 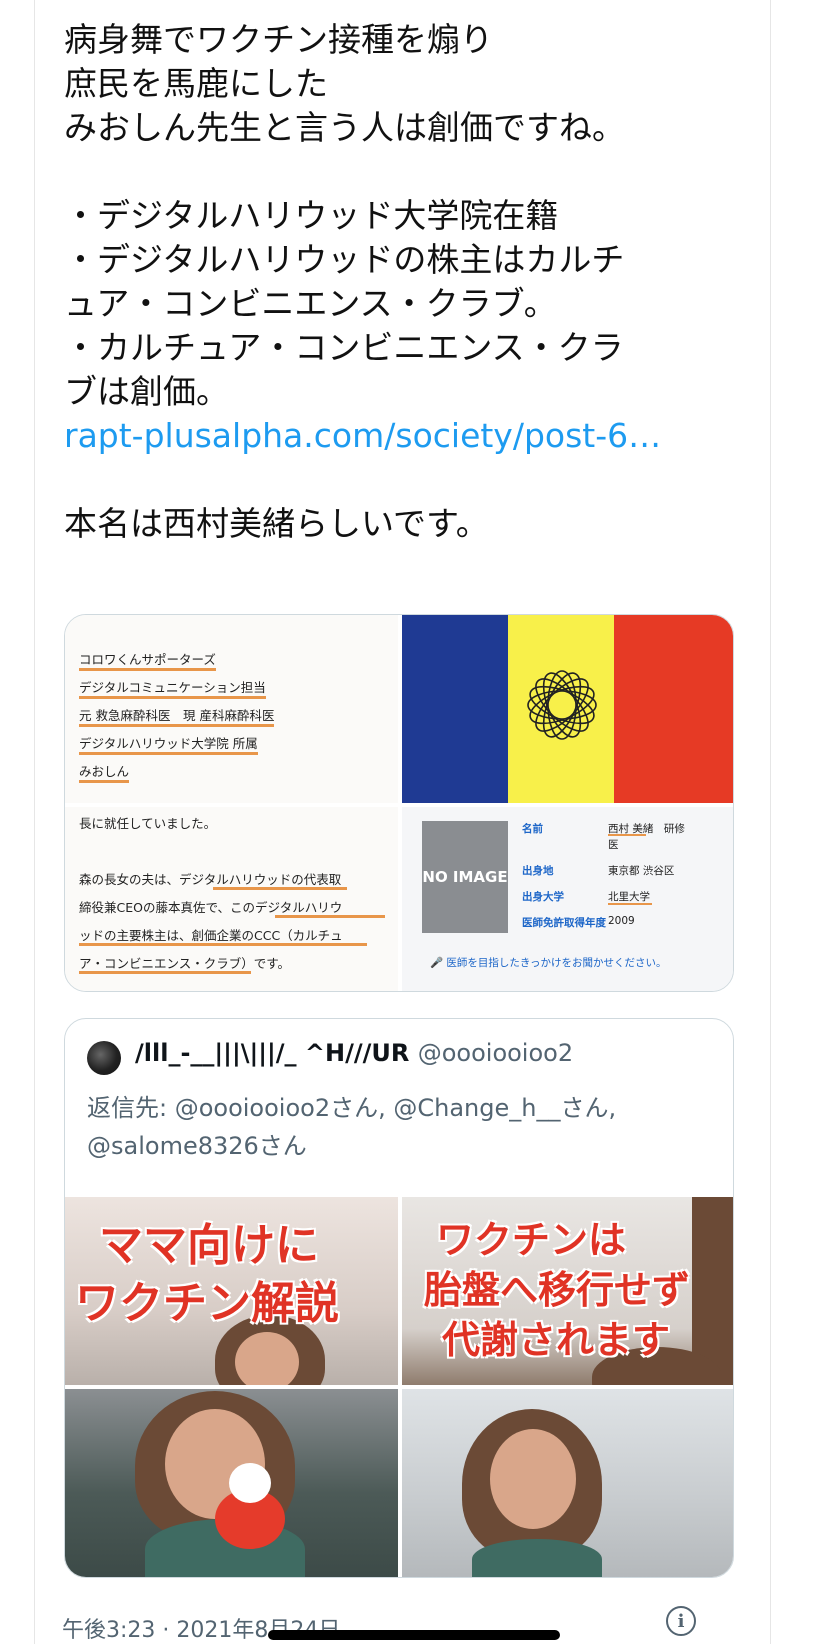 I want to click on tweet-line: みおしん先生と言う人は創価ですね。, so click(x=344, y=127).